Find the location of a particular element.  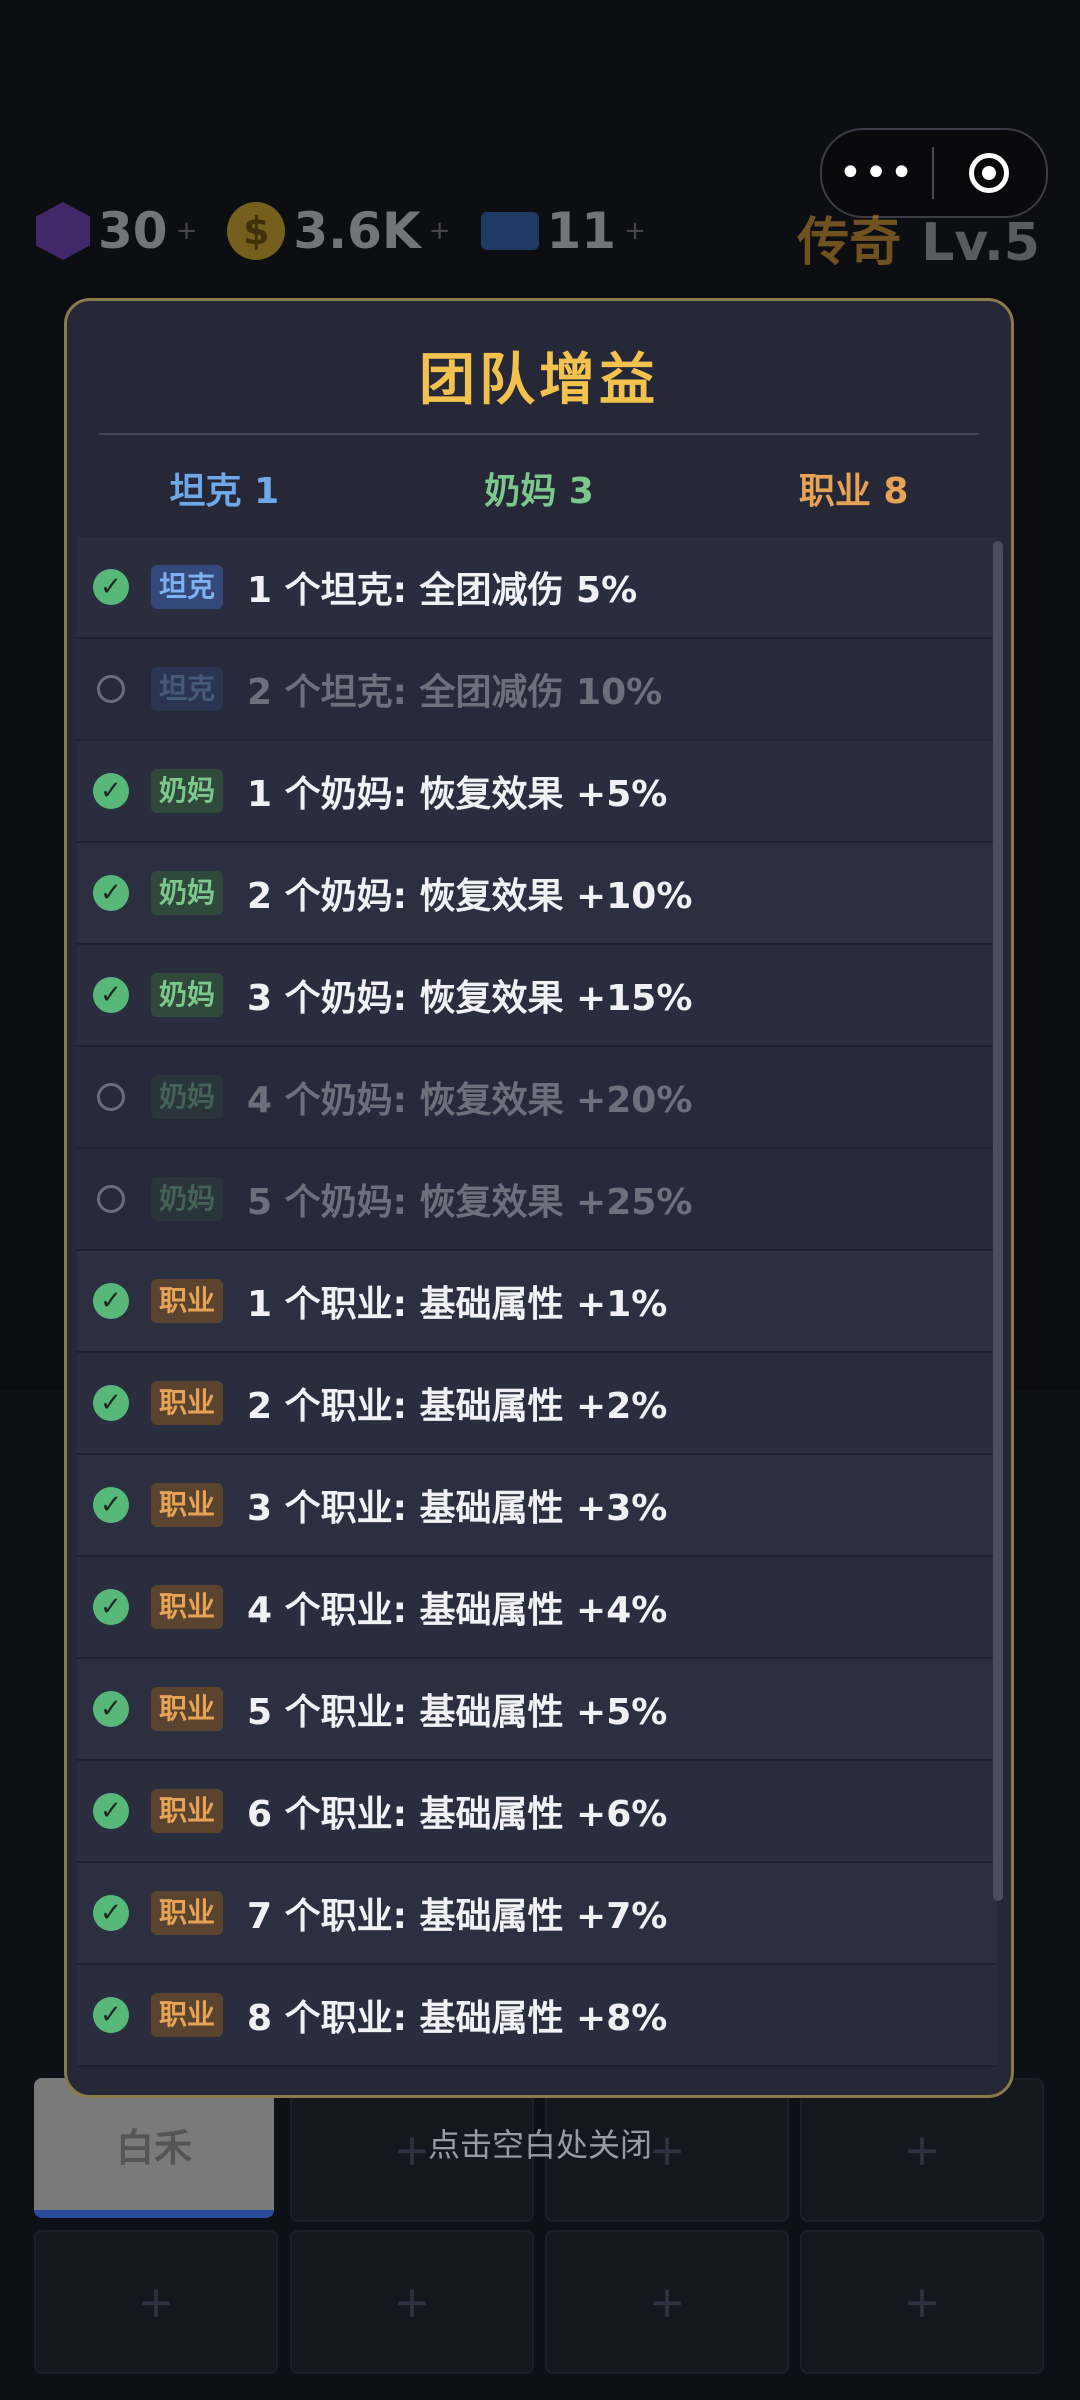

buff-row: ✓ 职业 6 个职业: 基础属性 +6% is located at coordinates (537, 1812).